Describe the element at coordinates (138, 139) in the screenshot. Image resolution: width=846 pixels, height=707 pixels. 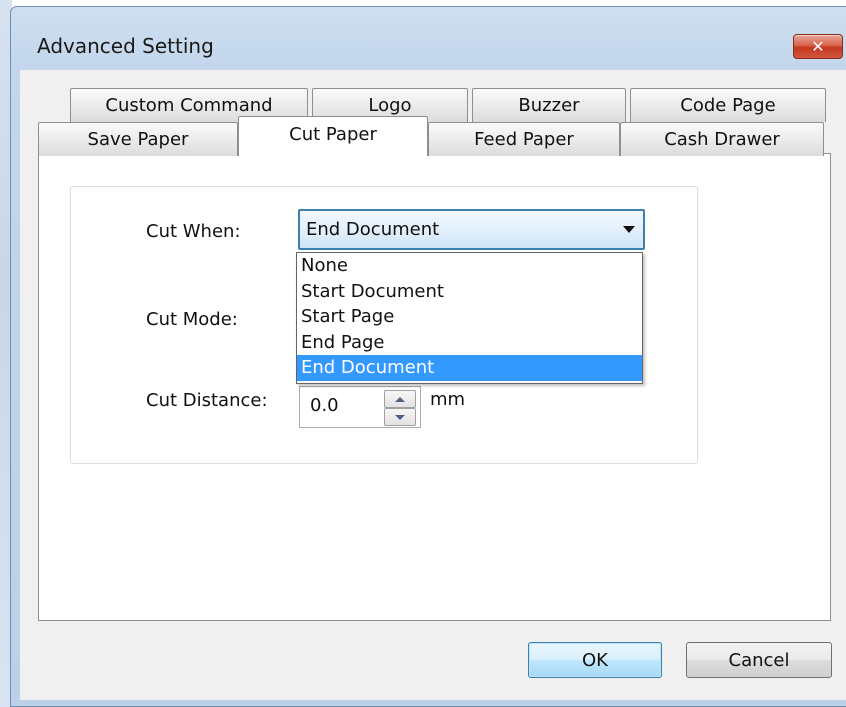
I see `tab-save-paper: Save Paper` at that location.